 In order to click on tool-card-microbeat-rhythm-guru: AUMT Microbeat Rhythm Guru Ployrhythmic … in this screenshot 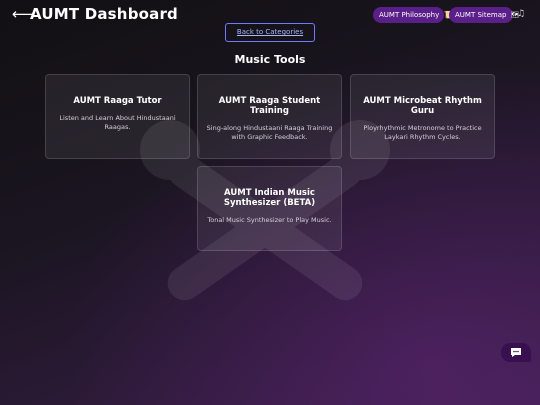, I will do `click(422, 116)`.